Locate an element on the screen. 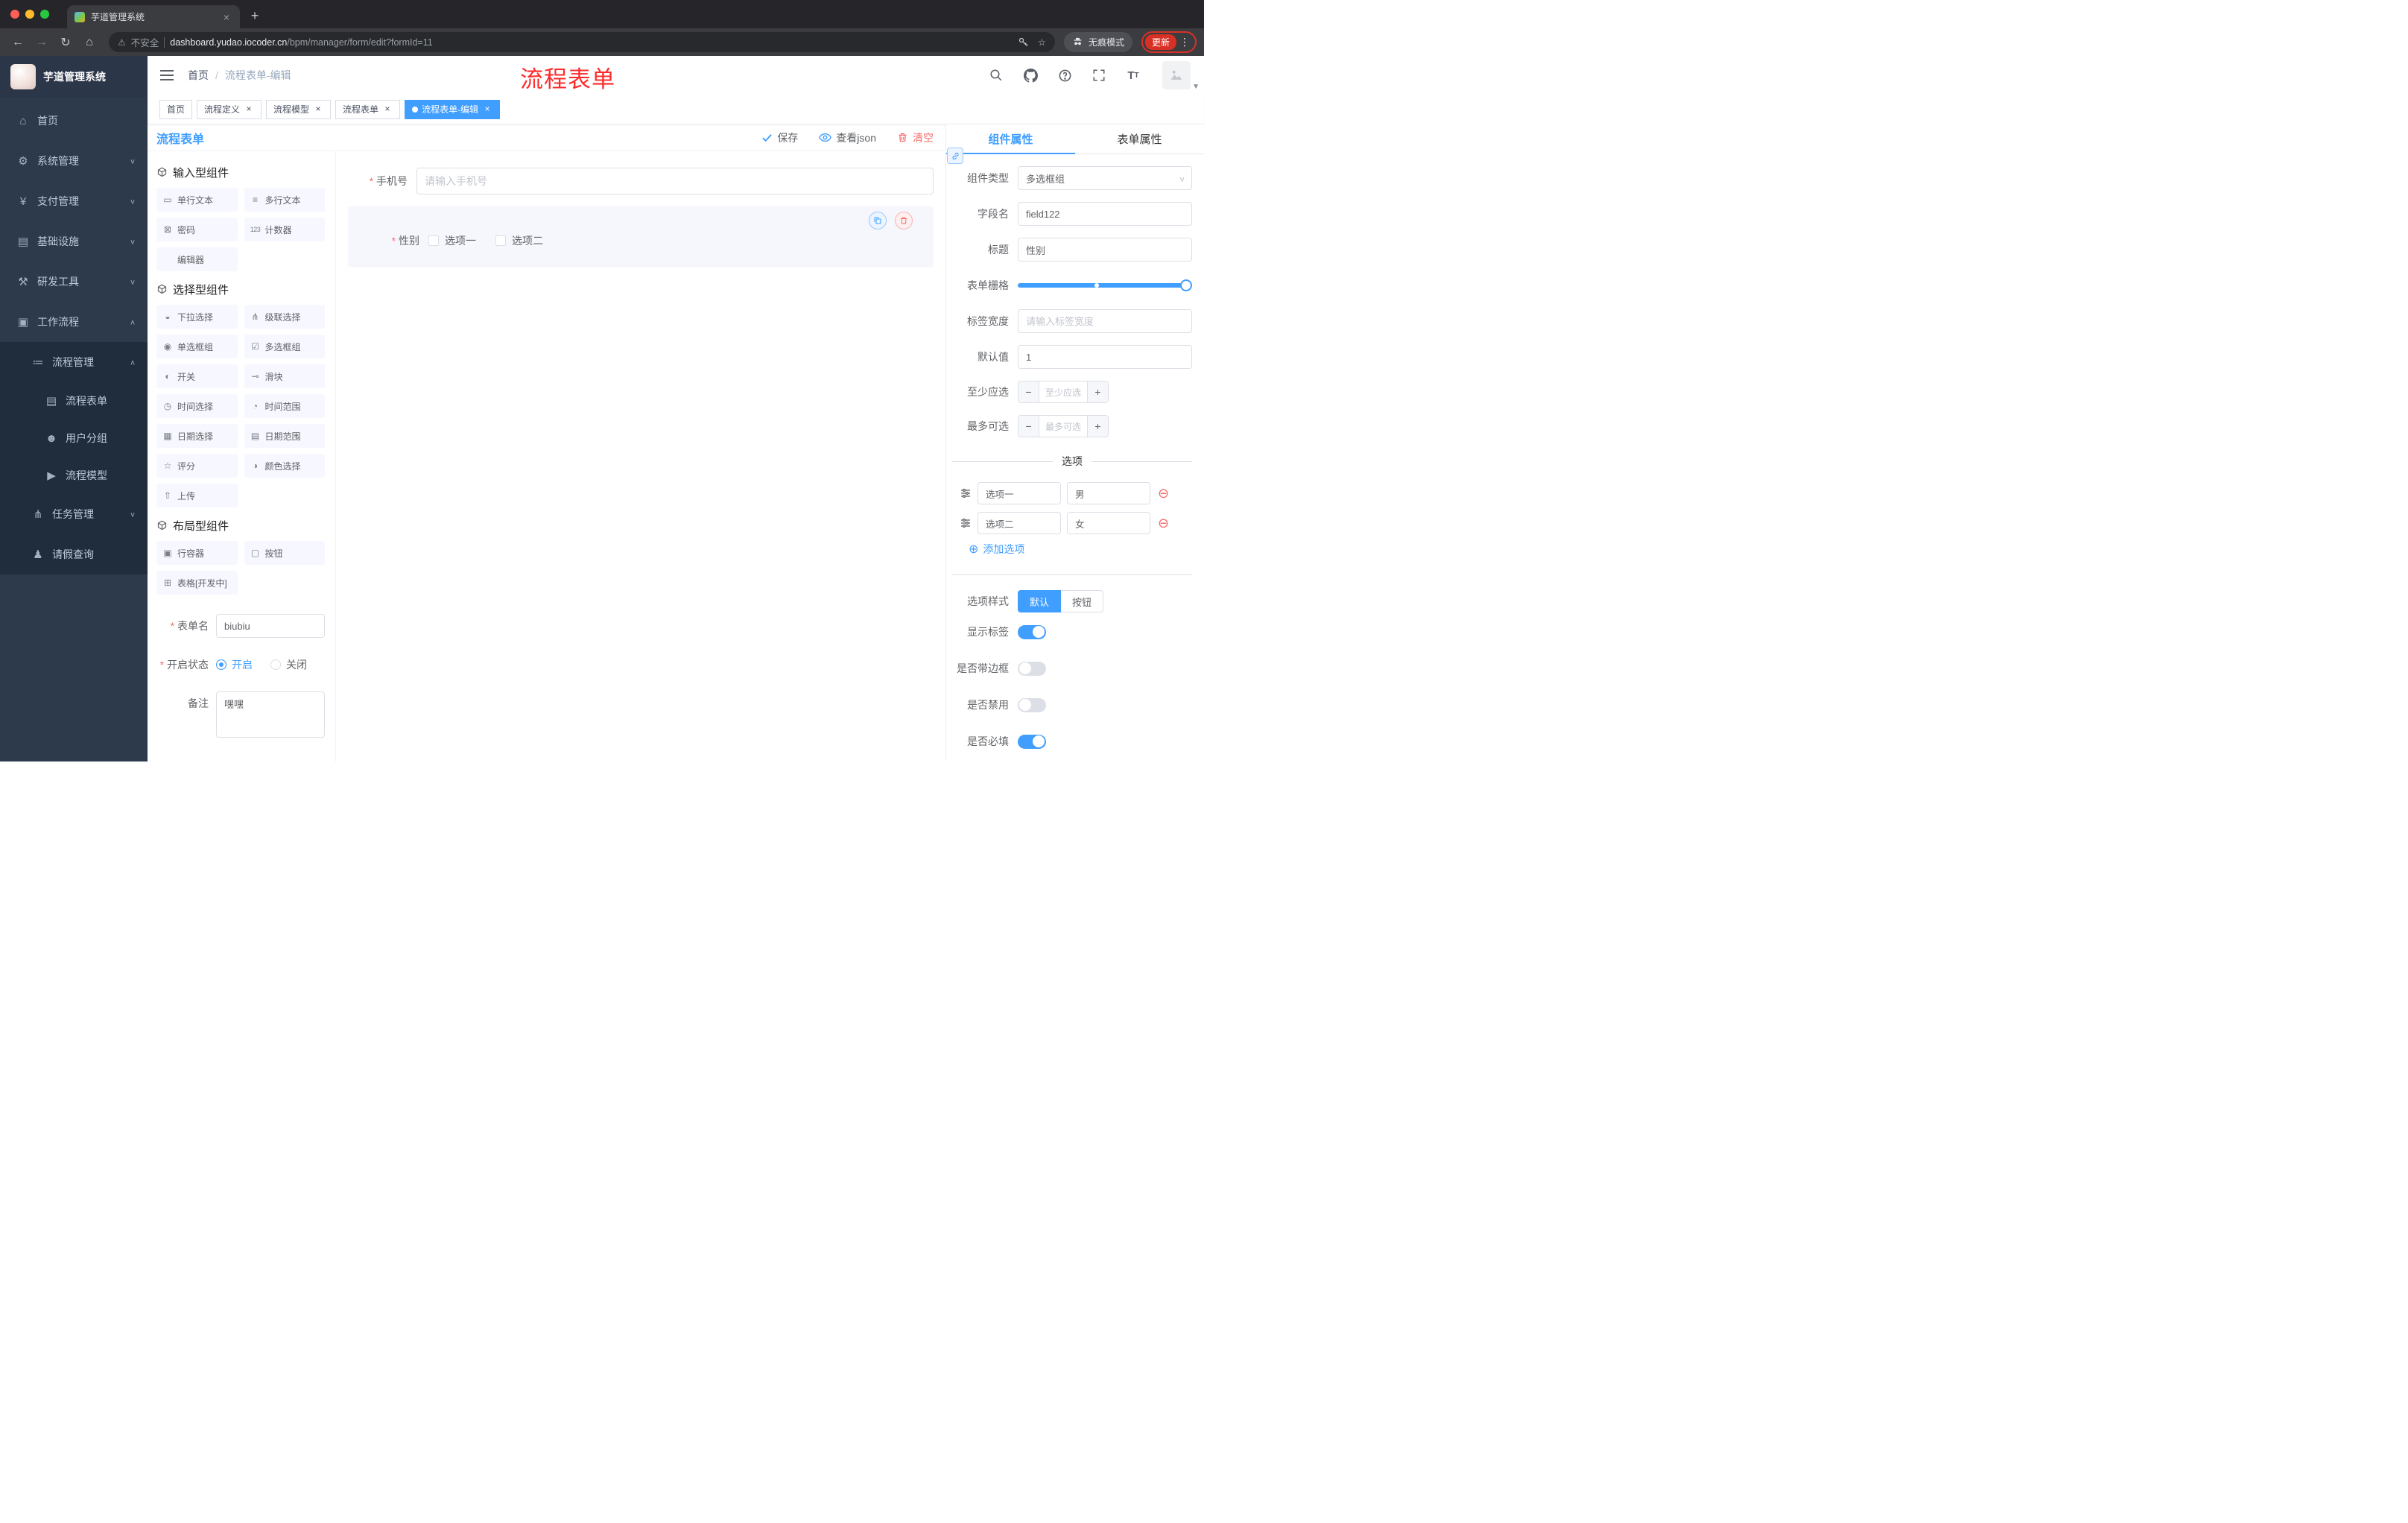 The image size is (2408, 1523). component-item: 编辑器 is located at coordinates (197, 259).